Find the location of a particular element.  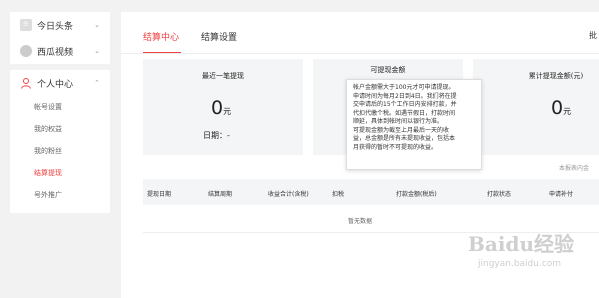

sidebar-item-extra-promotion: 号外推广 is located at coordinates (60, 195).